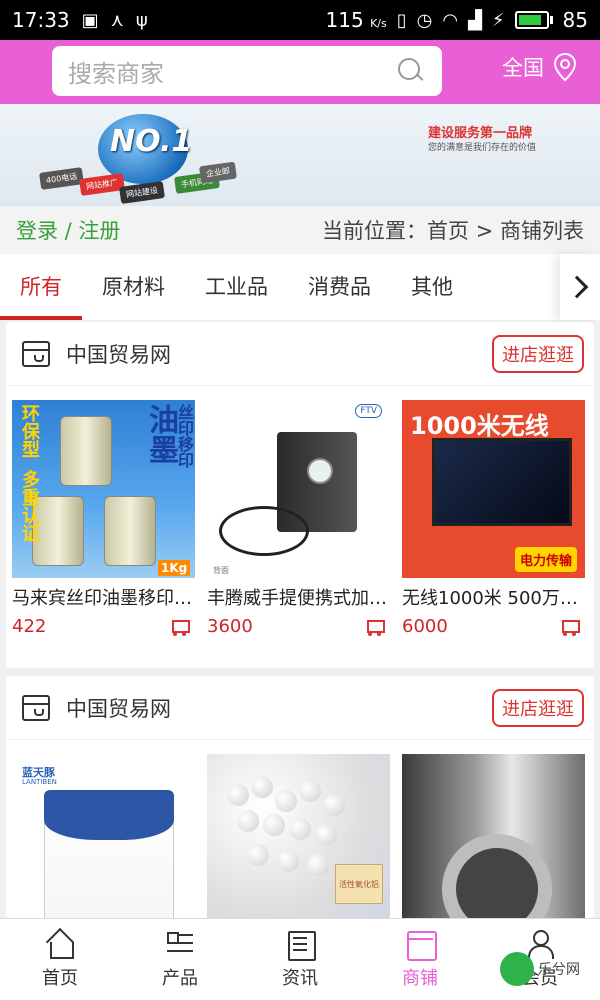  Describe the element at coordinates (482, 148) in the screenshot. I see `banner-subslogan: 您的满意是我们存在的价值` at that location.